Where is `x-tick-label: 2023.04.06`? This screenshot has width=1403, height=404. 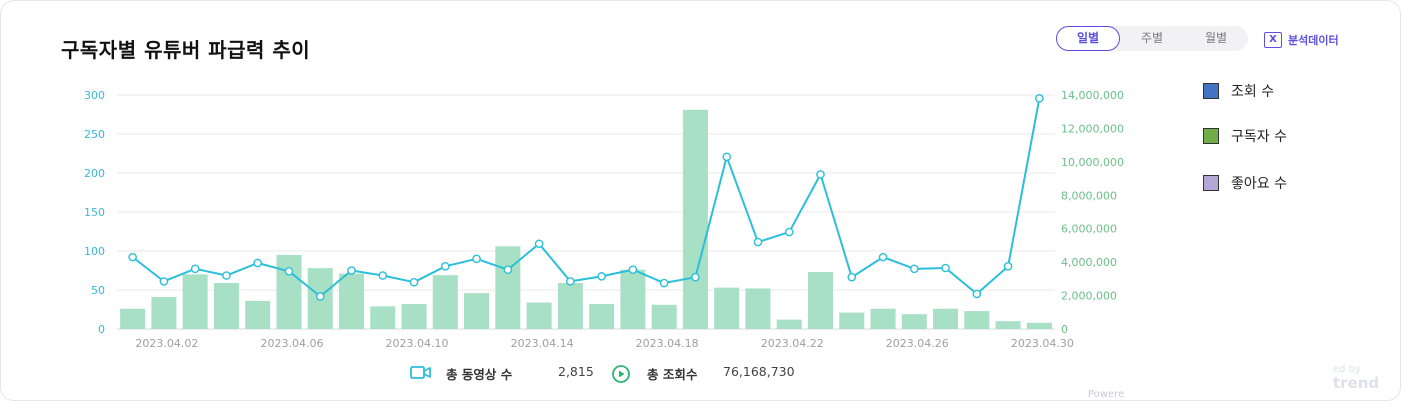
x-tick-label: 2023.04.06 is located at coordinates (291, 343).